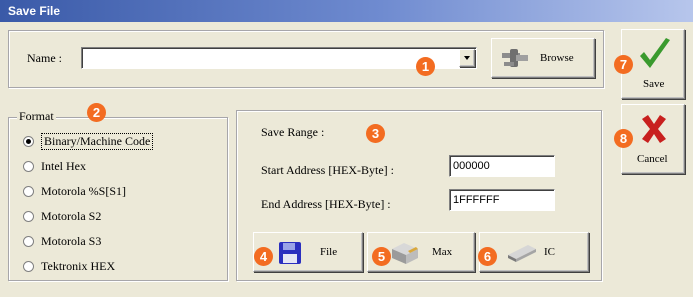 The image size is (693, 297). I want to click on callout-badge-8: 8, so click(623, 138).